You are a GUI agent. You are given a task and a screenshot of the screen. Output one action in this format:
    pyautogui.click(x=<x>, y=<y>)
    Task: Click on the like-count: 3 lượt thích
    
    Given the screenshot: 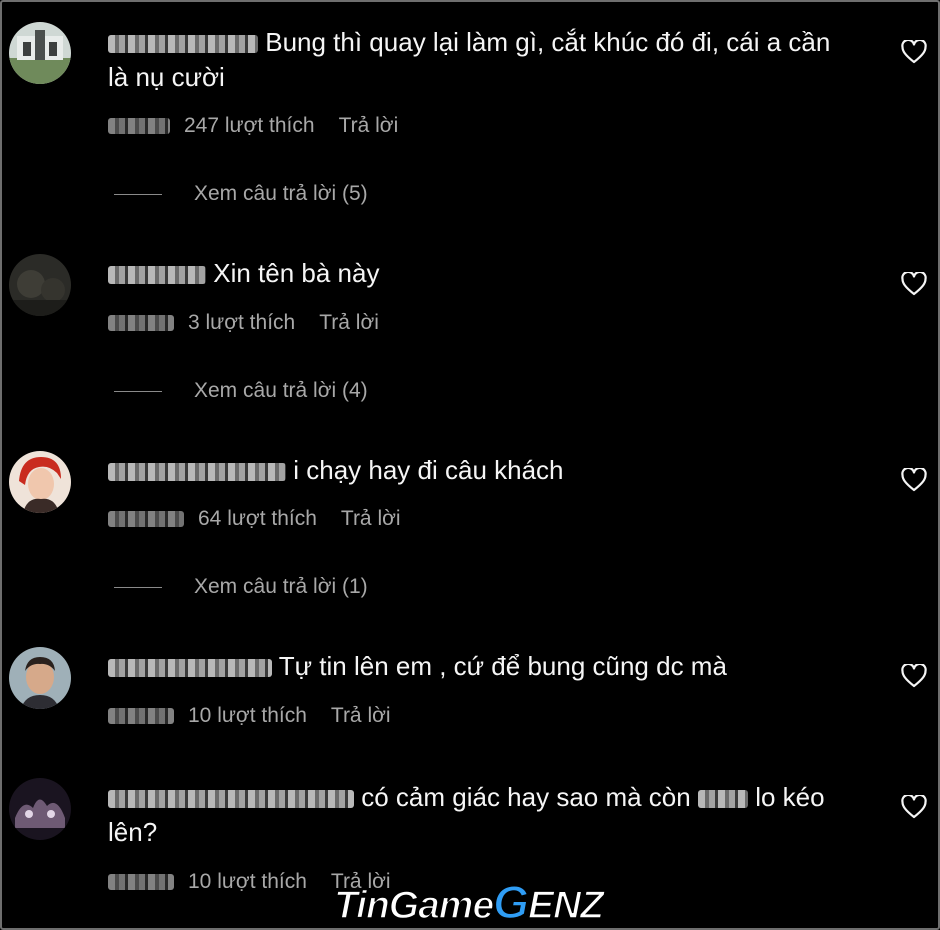 What is the action you would take?
    pyautogui.click(x=241, y=323)
    